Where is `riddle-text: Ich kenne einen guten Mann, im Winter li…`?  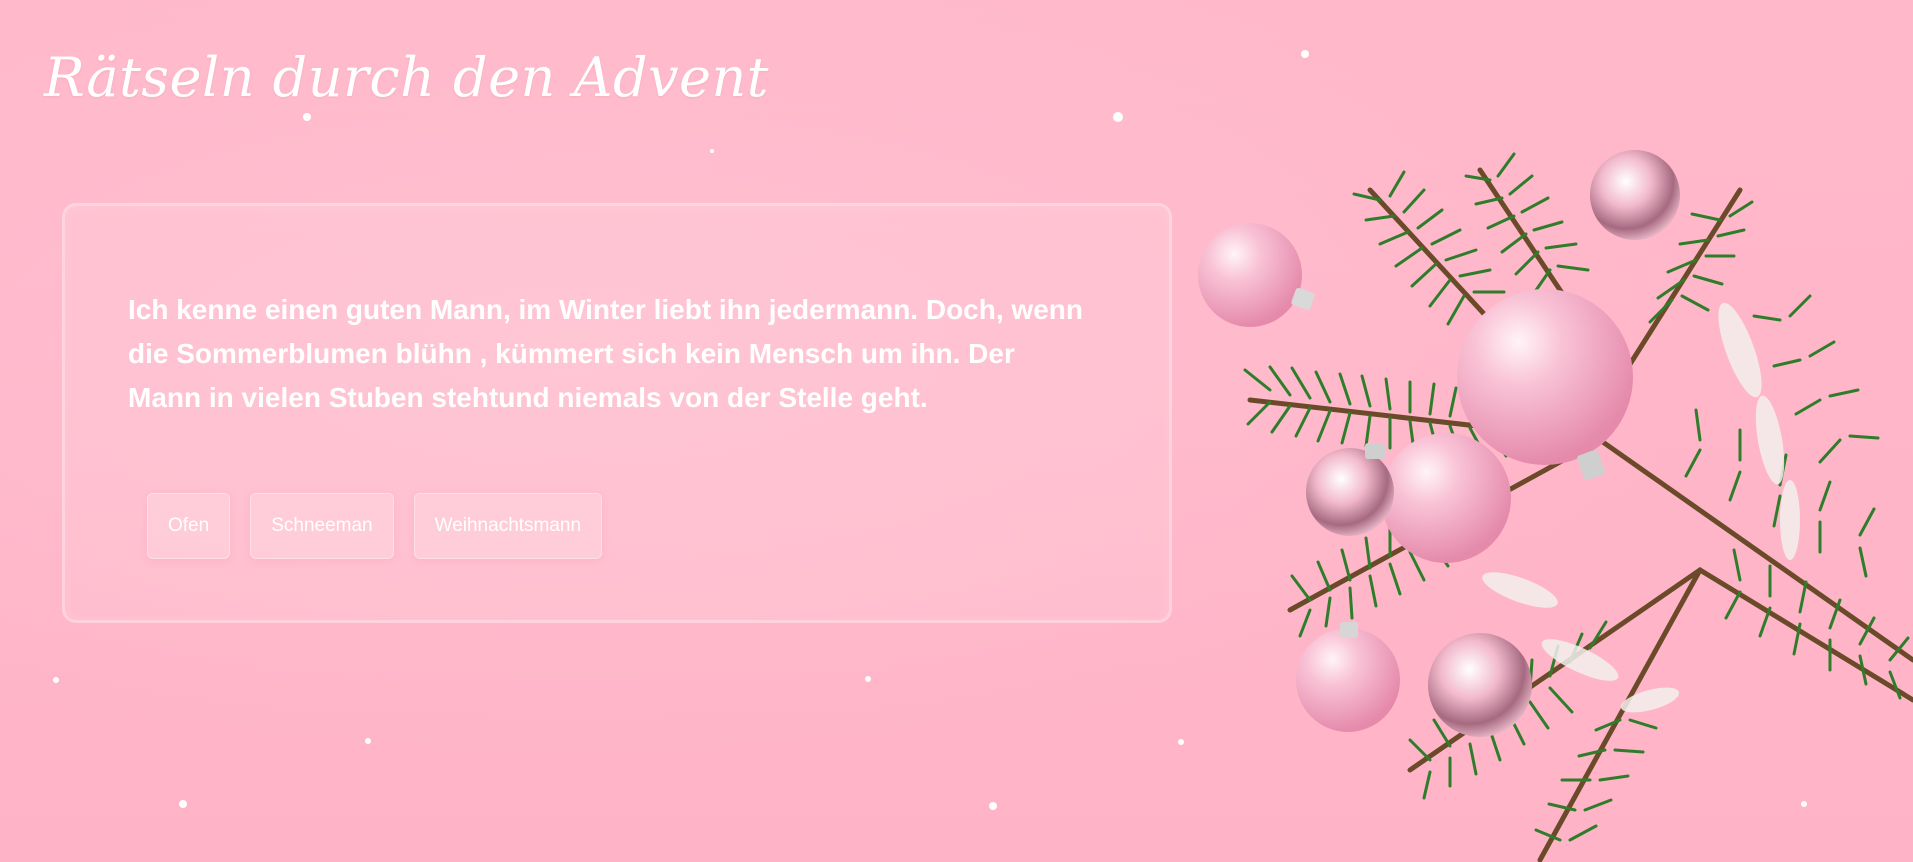
riddle-text: Ich kenne einen guten Mann, im Winter li… is located at coordinates (605, 353).